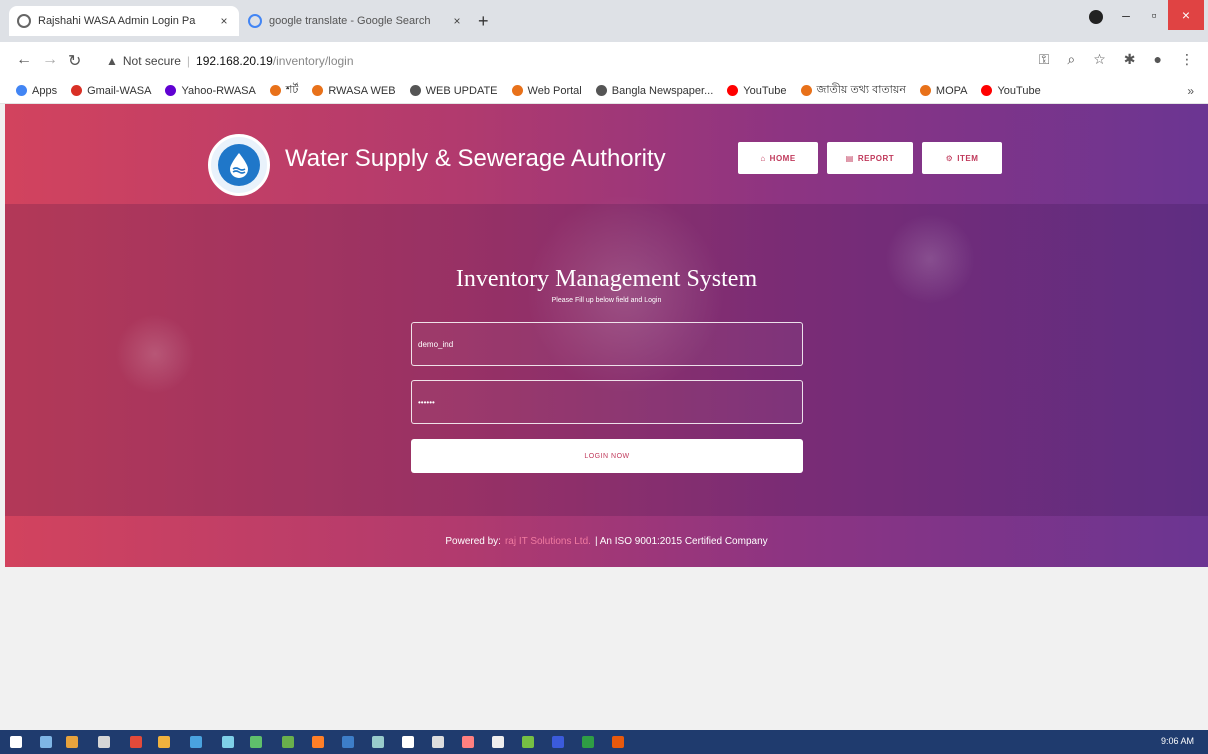  I want to click on nav-home-label: HOME, so click(782, 158).